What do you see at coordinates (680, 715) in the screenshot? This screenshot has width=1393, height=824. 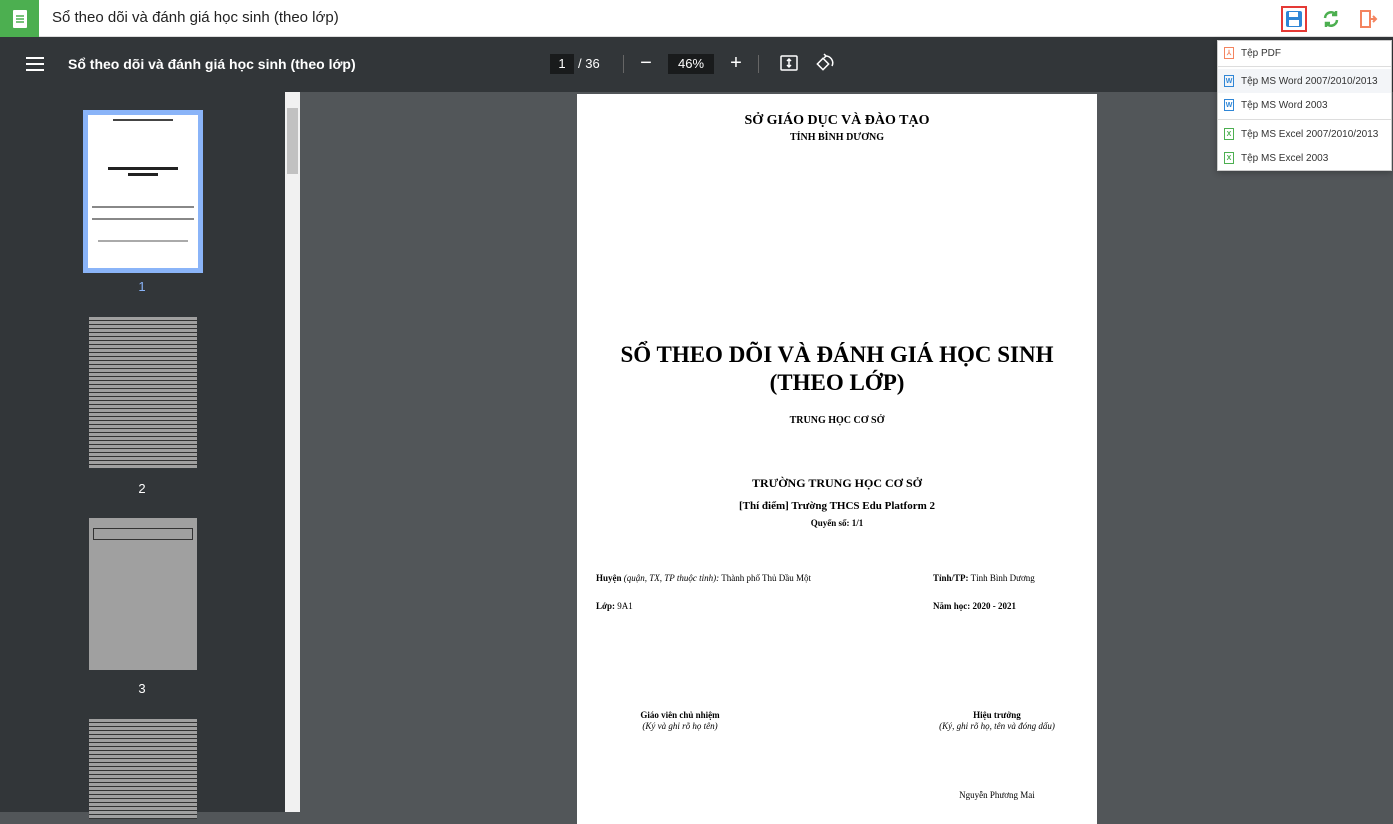 I see `teacher-label: Giáo viên chủ nhiệm` at bounding box center [680, 715].